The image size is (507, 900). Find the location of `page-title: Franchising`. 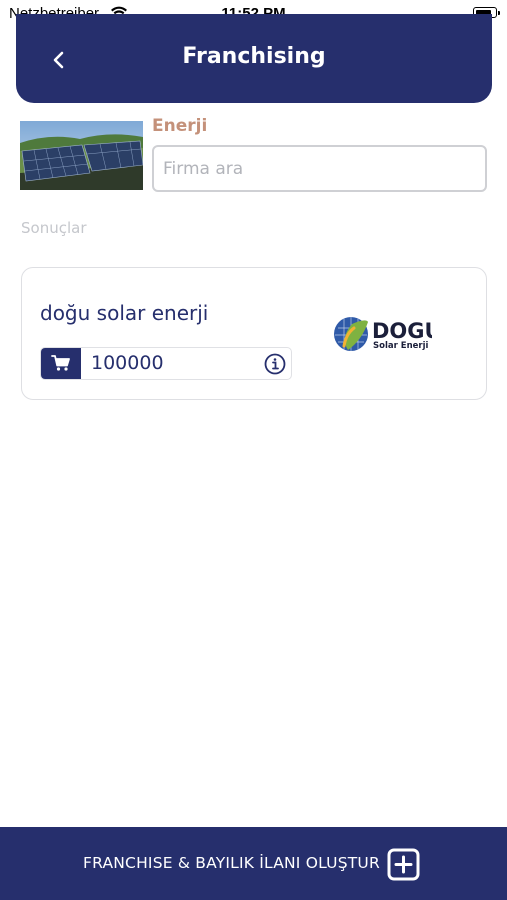

page-title: Franchising is located at coordinates (254, 56).